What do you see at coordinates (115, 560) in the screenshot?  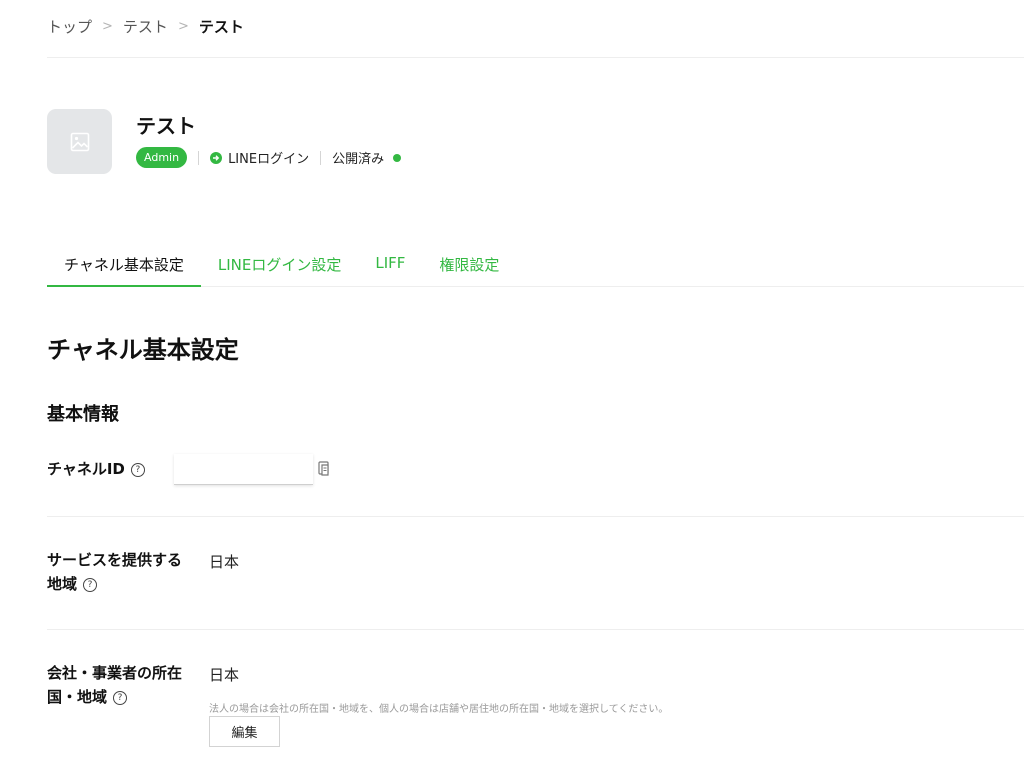 I see `service-region-label-line1: サービスを提供する` at bounding box center [115, 560].